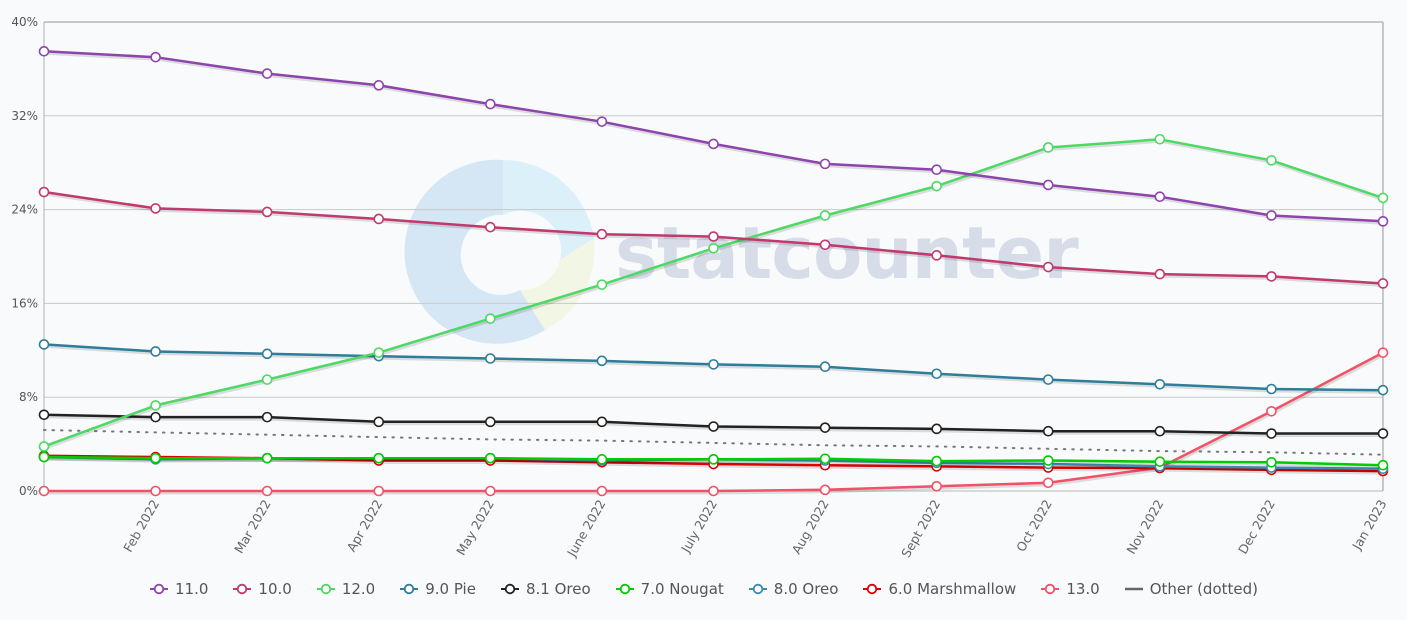 The width and height of the screenshot is (1407, 620). What do you see at coordinates (252, 526) in the screenshot?
I see `x-tick-label: Mar 2022` at bounding box center [252, 526].